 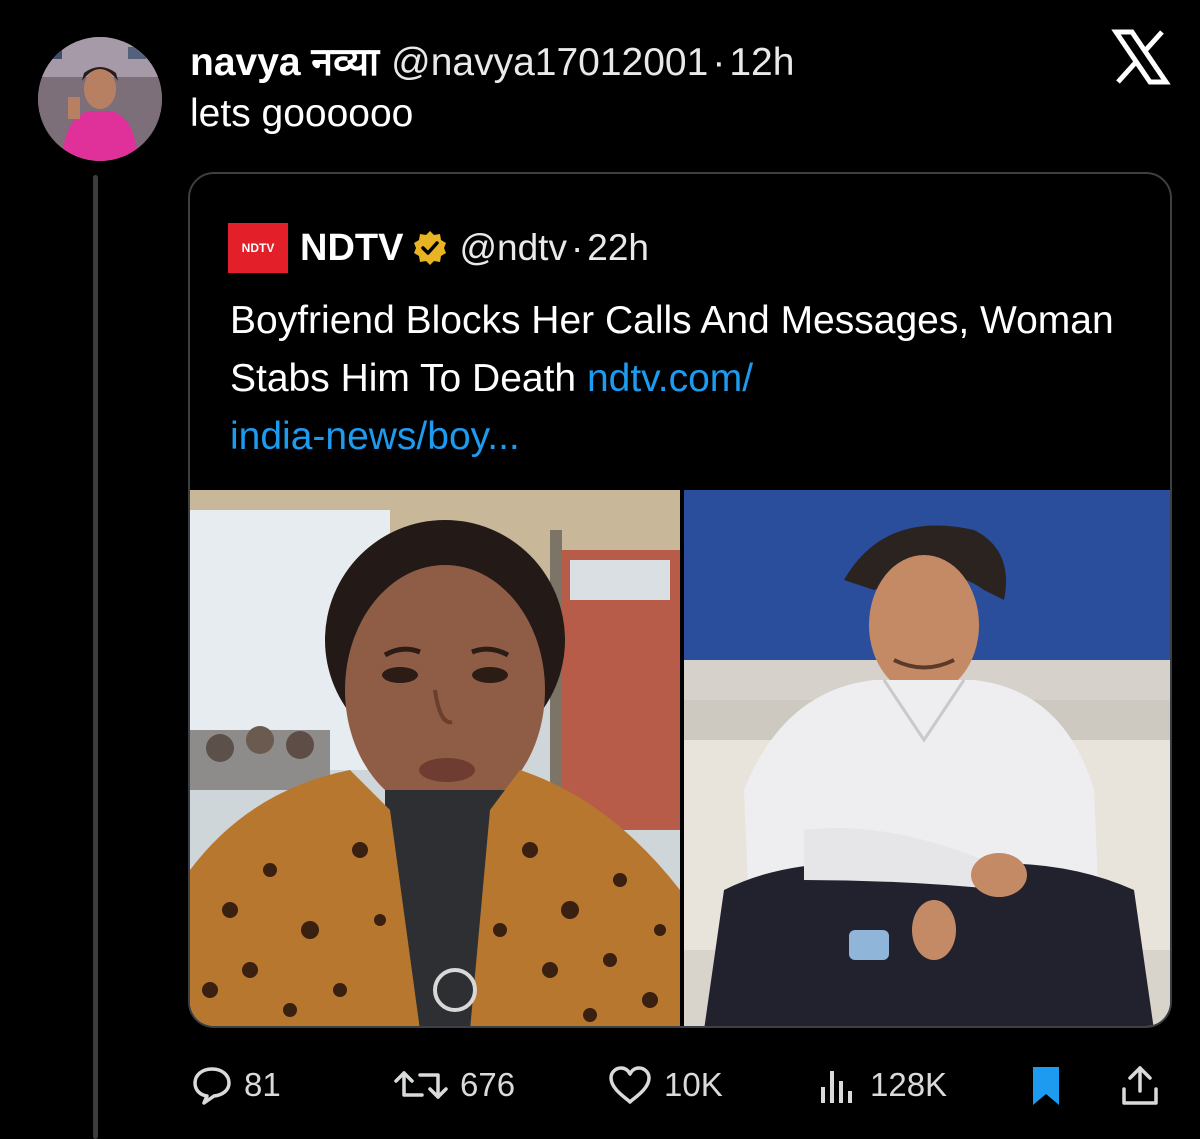 What do you see at coordinates (284, 60) in the screenshot?
I see `author-display-name: navya नव्या` at bounding box center [284, 60].